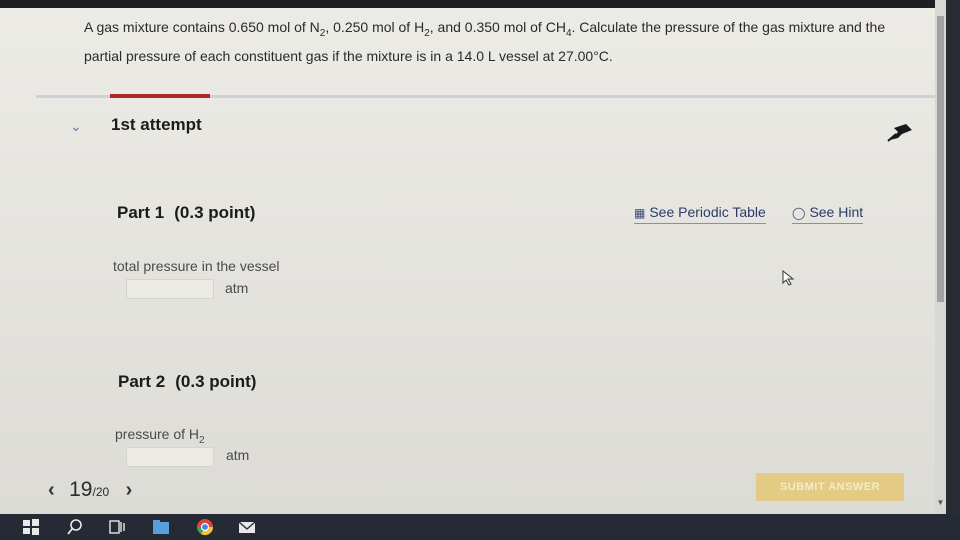 This screenshot has height=540, width=960. Describe the element at coordinates (940, 159) in the screenshot. I see `scrollbar-thumb` at that location.